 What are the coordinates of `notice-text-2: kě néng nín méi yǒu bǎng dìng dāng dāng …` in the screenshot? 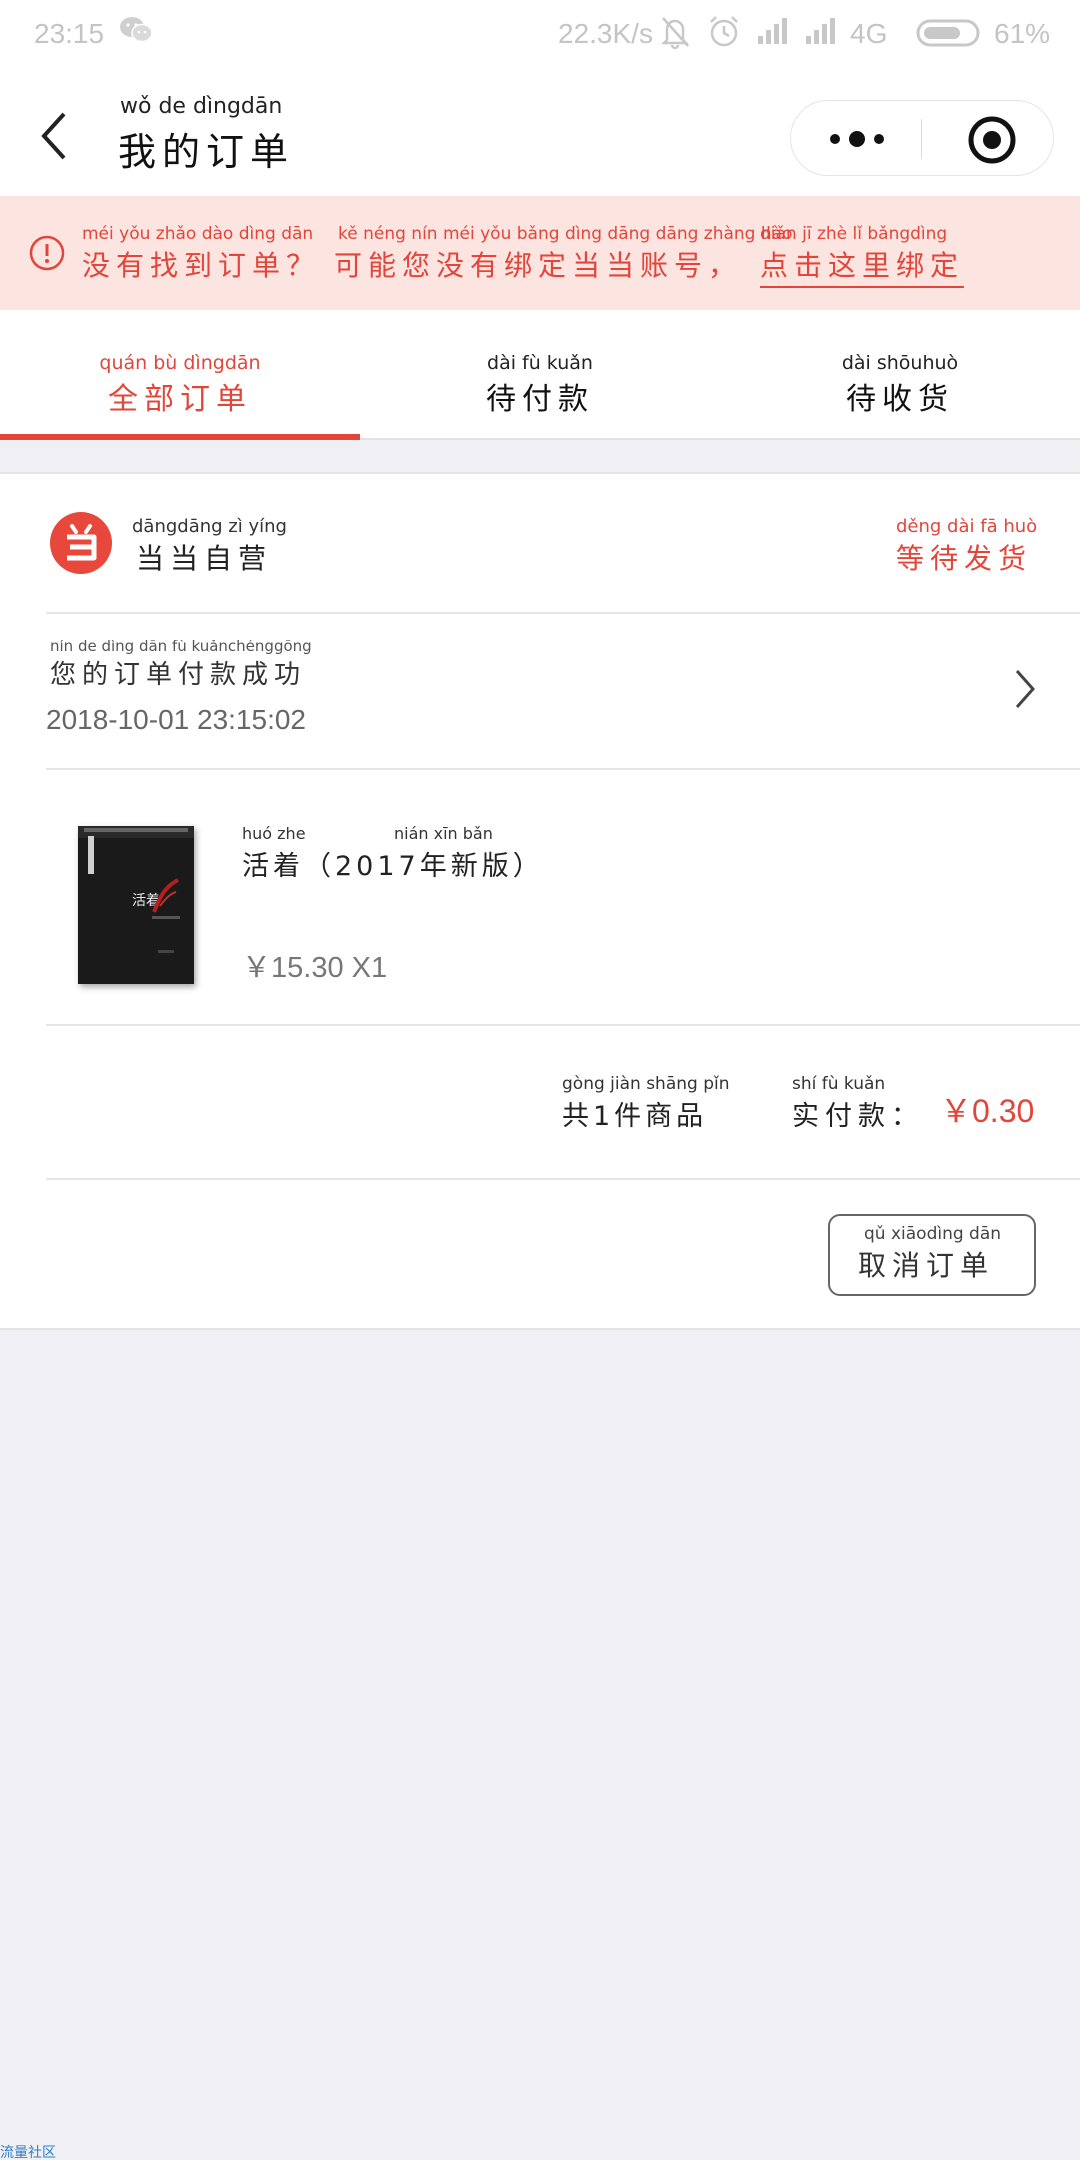 It's located at (563, 253).